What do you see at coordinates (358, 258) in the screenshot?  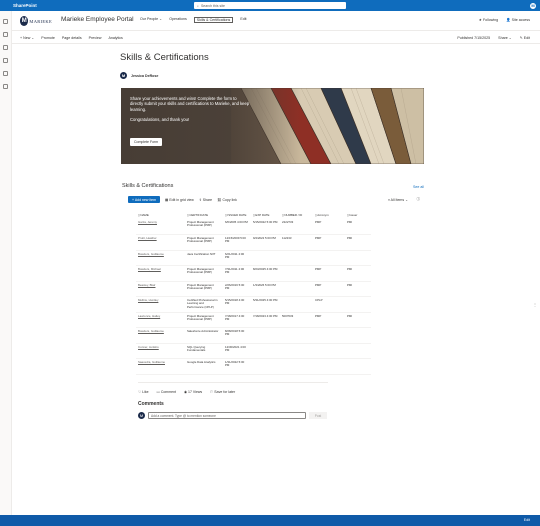 I see `table-cell-iss` at bounding box center [358, 258].